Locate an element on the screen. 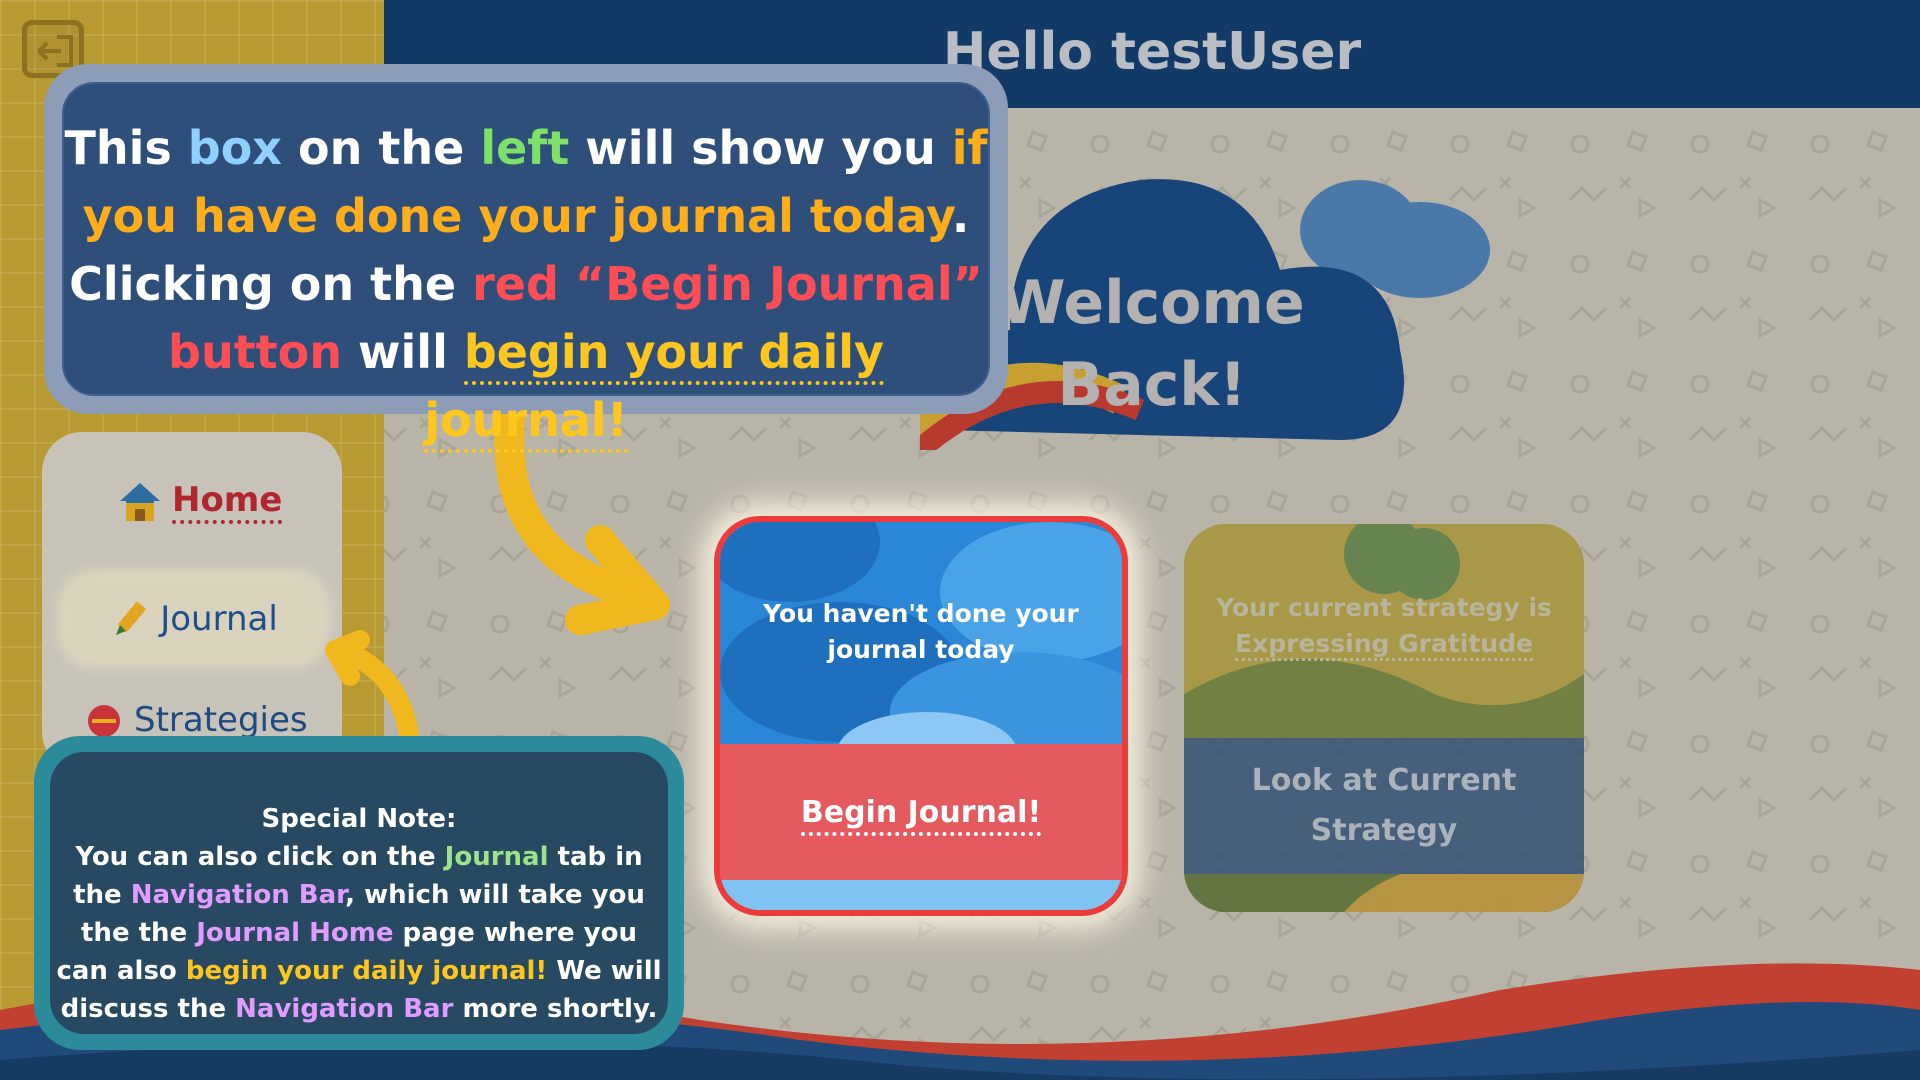  pencil-icon is located at coordinates (131, 618).